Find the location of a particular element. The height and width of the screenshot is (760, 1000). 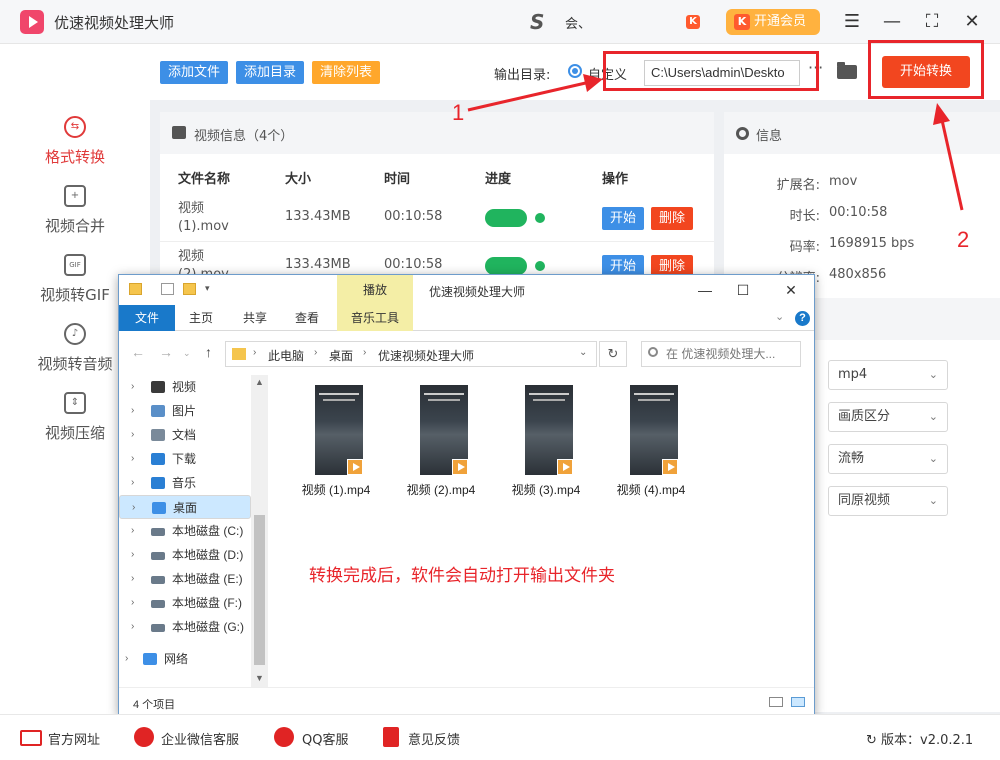

large-icons-view-icon is located at coordinates (798, 702).